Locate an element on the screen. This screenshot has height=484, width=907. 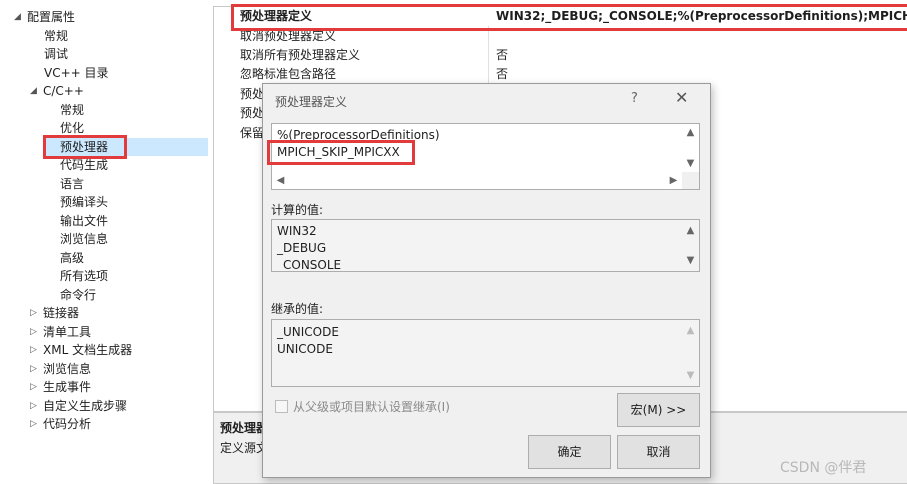
macro-button: 宏(M) >> is located at coordinates (658, 410).